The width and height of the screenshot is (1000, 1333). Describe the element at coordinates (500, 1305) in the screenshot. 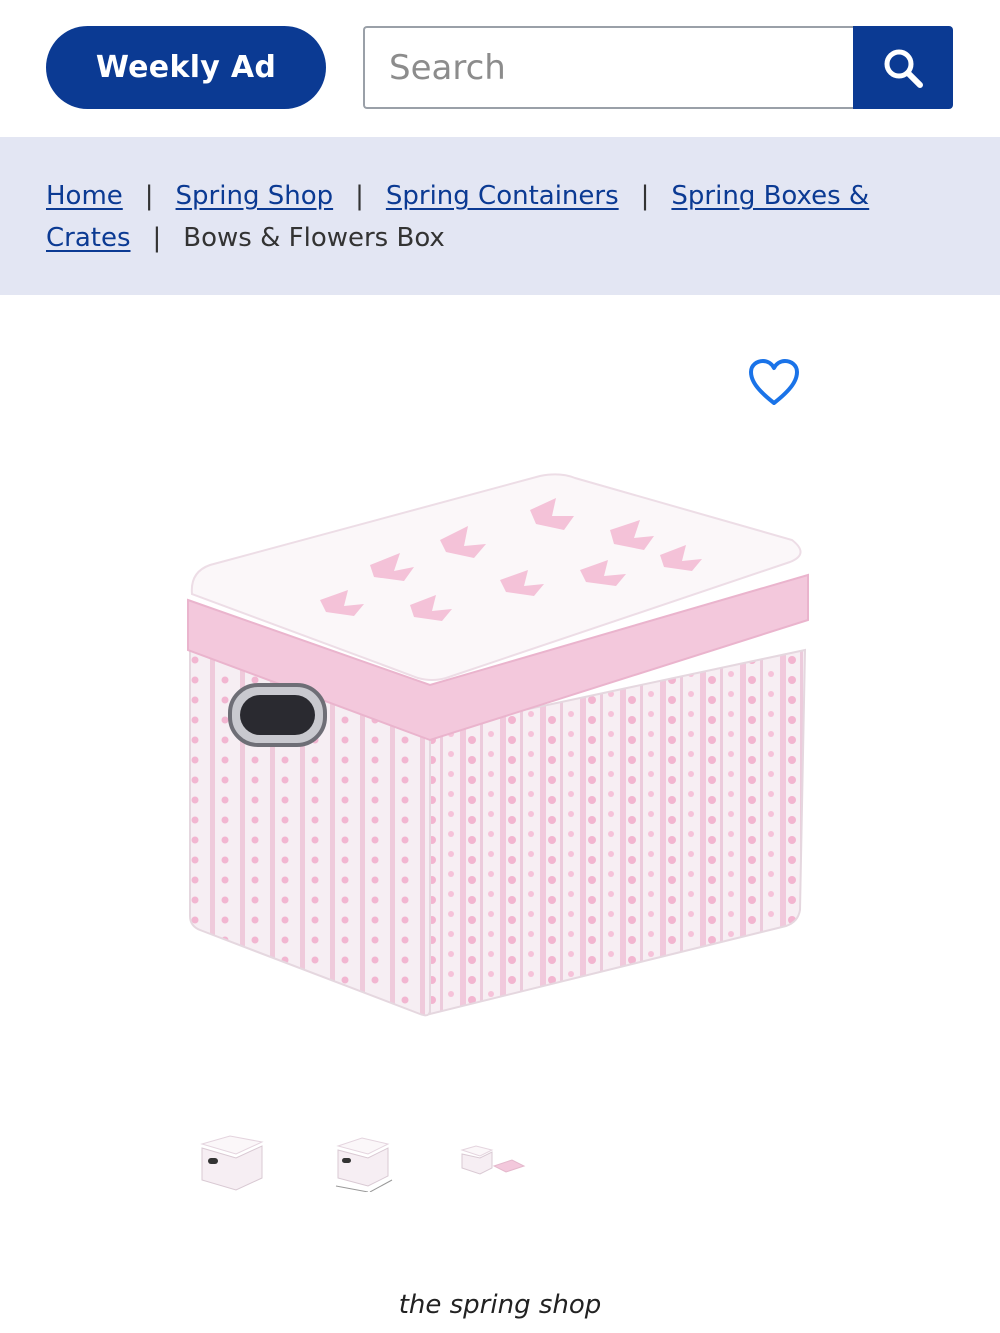

I see `caption: the spring shop` at that location.